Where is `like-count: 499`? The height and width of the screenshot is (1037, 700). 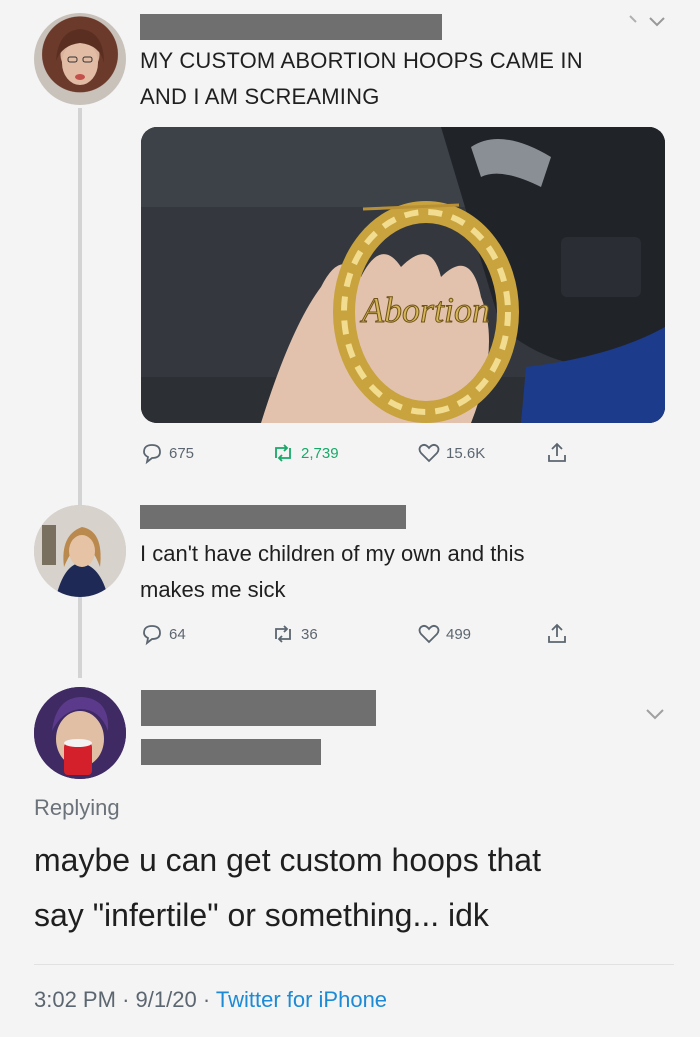 like-count: 499 is located at coordinates (459, 634).